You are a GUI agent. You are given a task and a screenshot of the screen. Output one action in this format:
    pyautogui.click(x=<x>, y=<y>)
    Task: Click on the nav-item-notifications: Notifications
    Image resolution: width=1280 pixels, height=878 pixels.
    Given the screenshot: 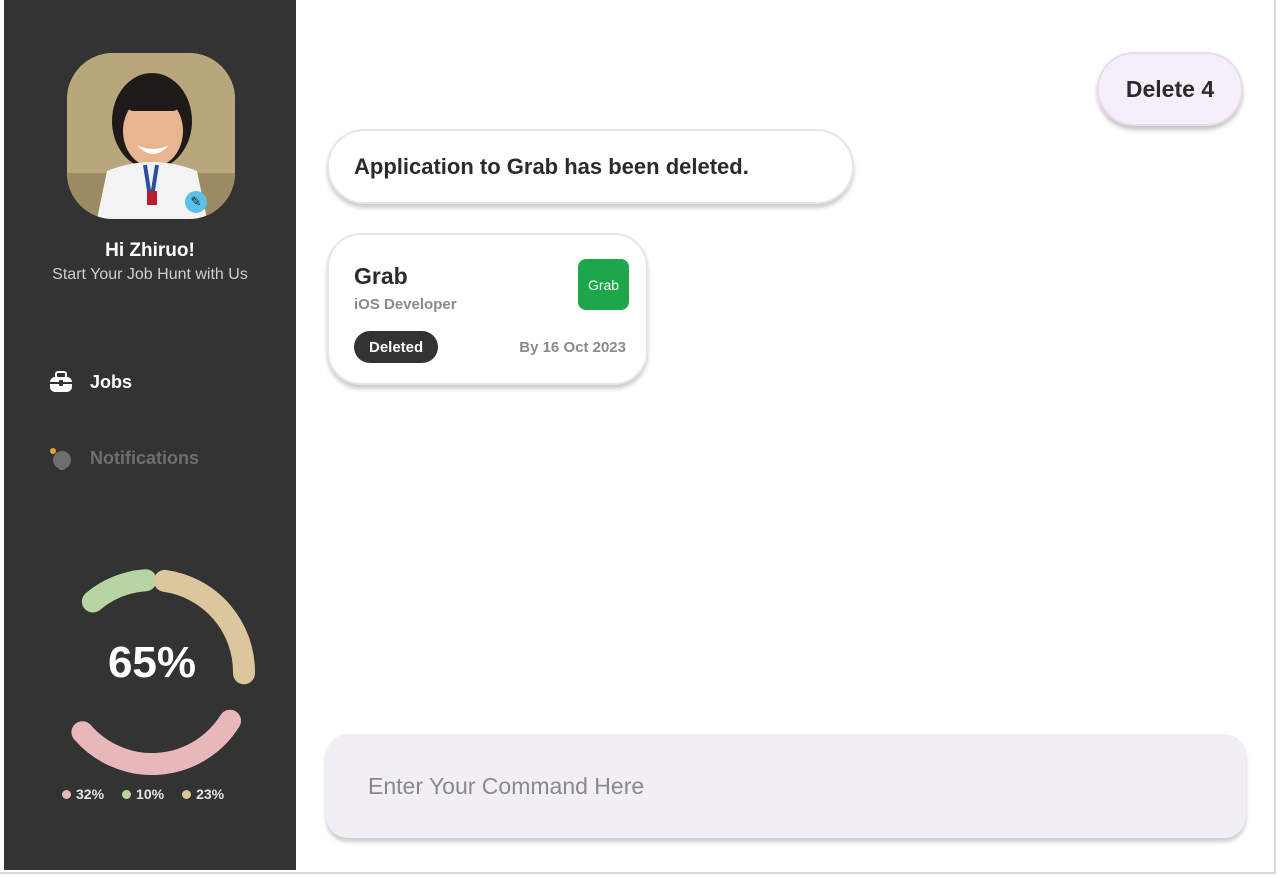 What is the action you would take?
    pyautogui.click(x=123, y=458)
    